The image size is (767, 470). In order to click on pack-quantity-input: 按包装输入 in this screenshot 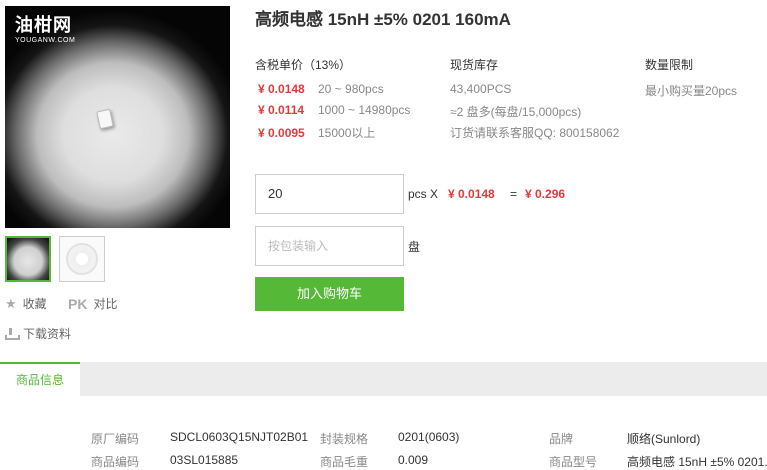, I will do `click(329, 246)`.